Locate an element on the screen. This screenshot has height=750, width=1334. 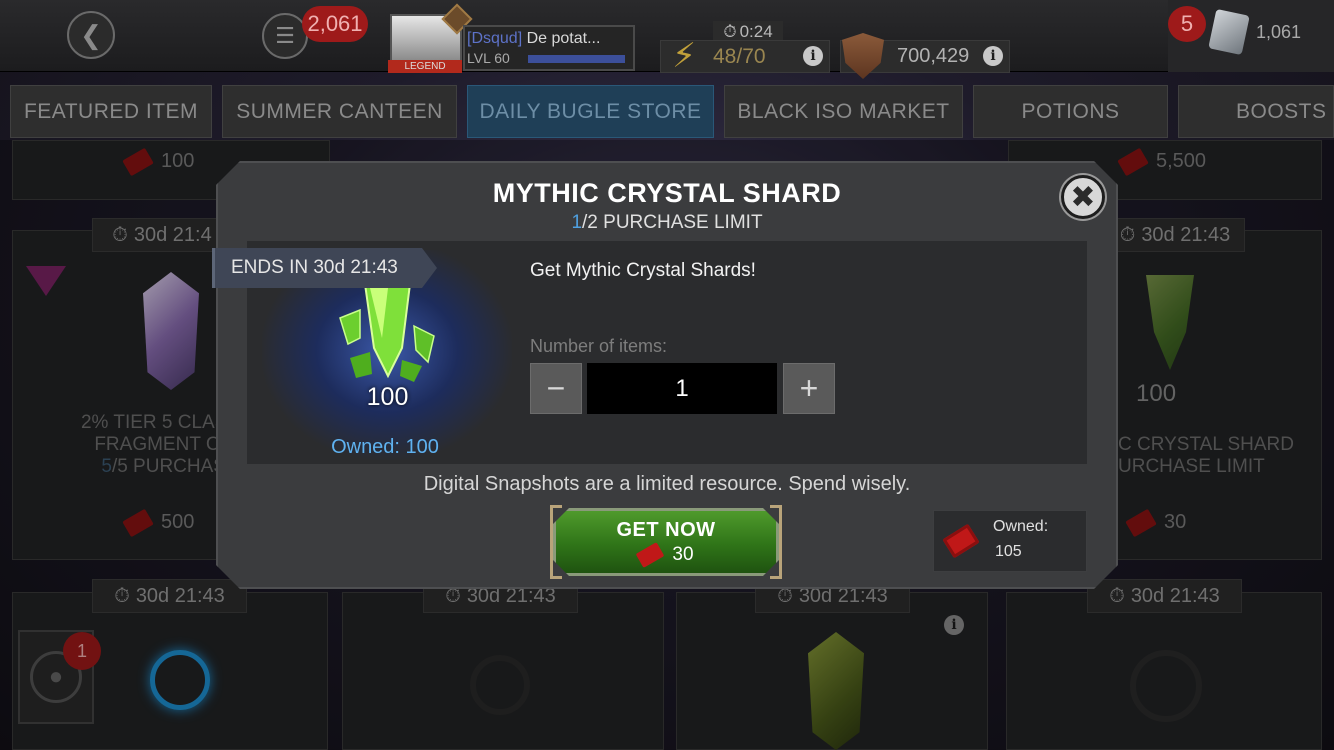
close-button: ✖ is located at coordinates (1083, 197).